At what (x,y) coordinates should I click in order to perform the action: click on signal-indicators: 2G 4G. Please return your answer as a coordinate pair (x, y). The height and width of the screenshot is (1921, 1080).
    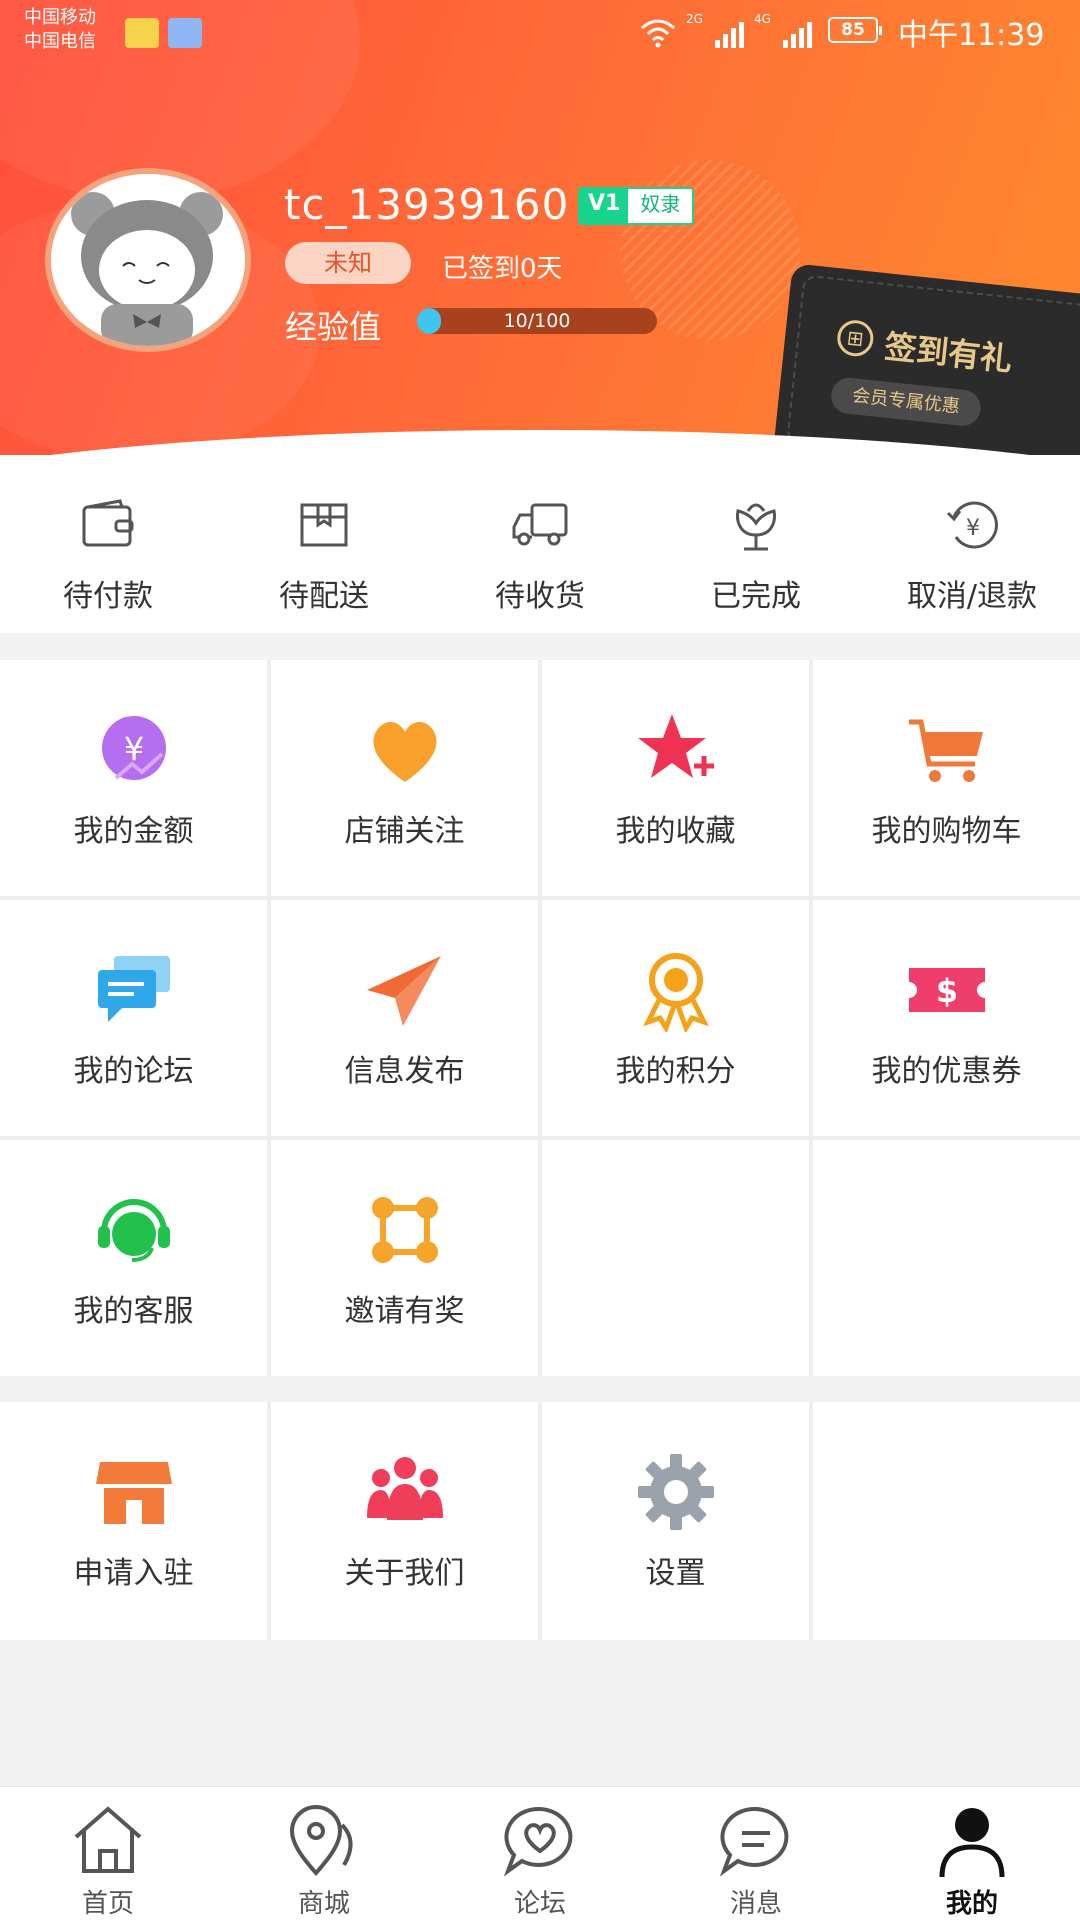
    Looking at the image, I should click on (726, 30).